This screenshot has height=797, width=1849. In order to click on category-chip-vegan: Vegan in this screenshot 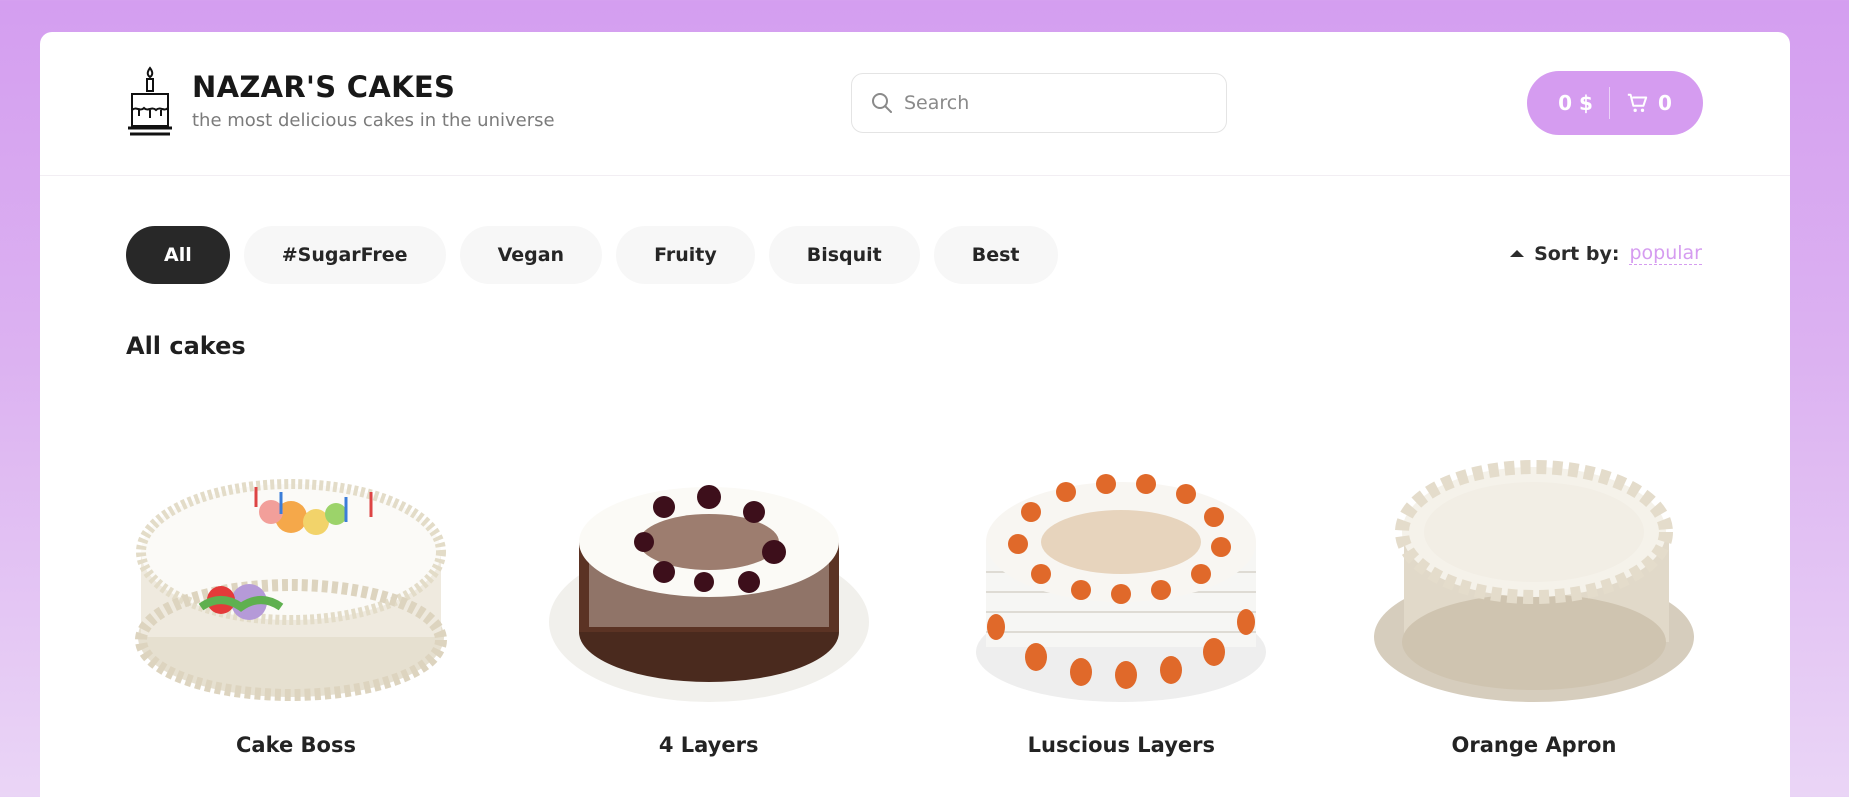, I will do `click(531, 255)`.